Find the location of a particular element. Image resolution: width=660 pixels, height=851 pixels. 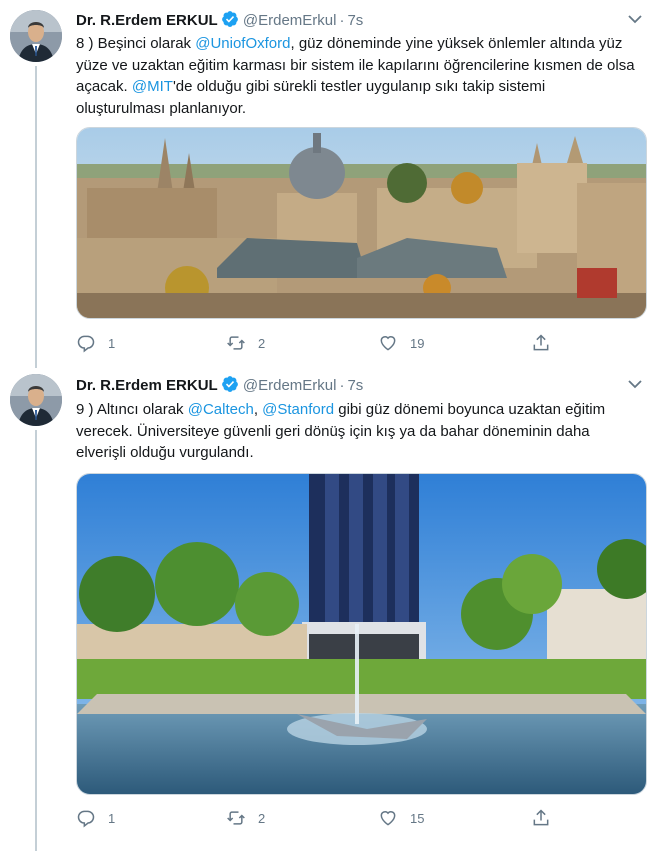

text-segment: 8 ) Beşinci olarak is located at coordinates (136, 43).